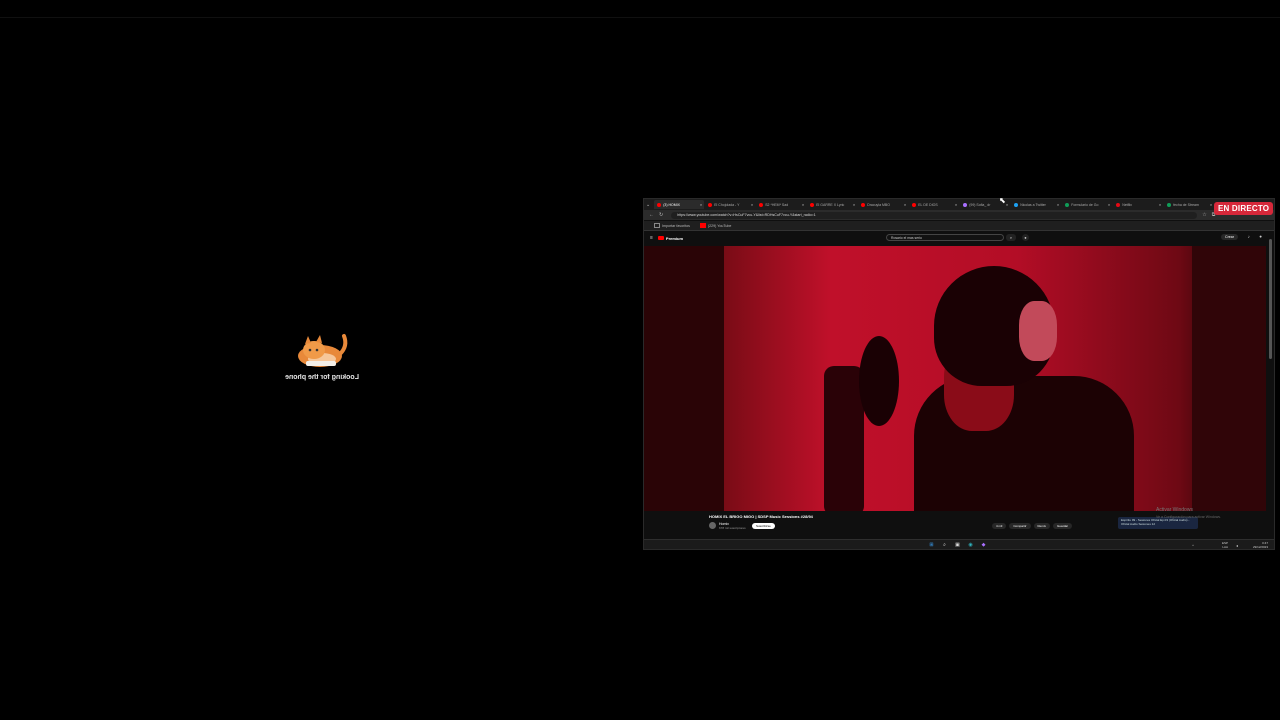  Describe the element at coordinates (1188, 517) in the screenshot. I see `windows-watermark-subtitle: Ve a Configuración para activar Windows.` at that location.